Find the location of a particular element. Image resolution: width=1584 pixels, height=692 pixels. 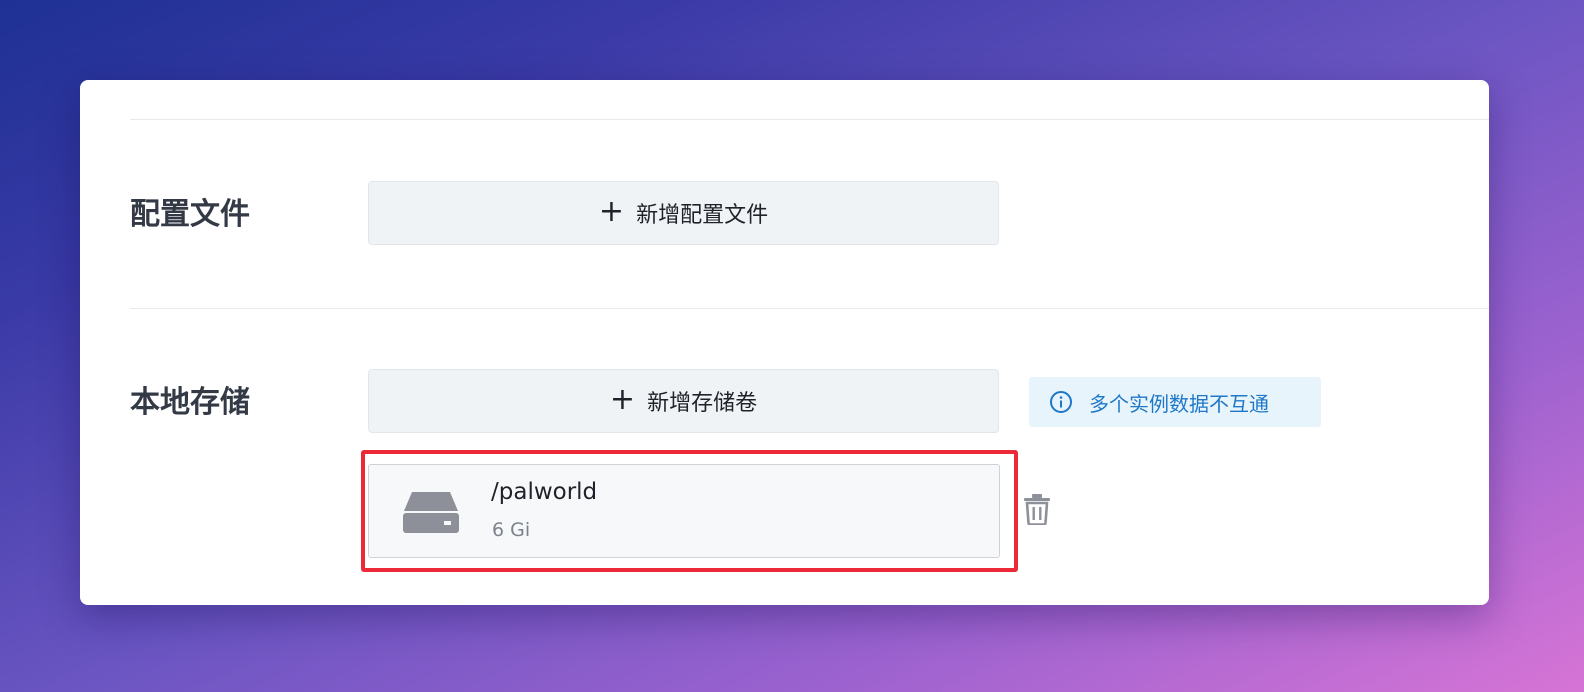

add-volume-label: 新增存储卷 is located at coordinates (702, 403).